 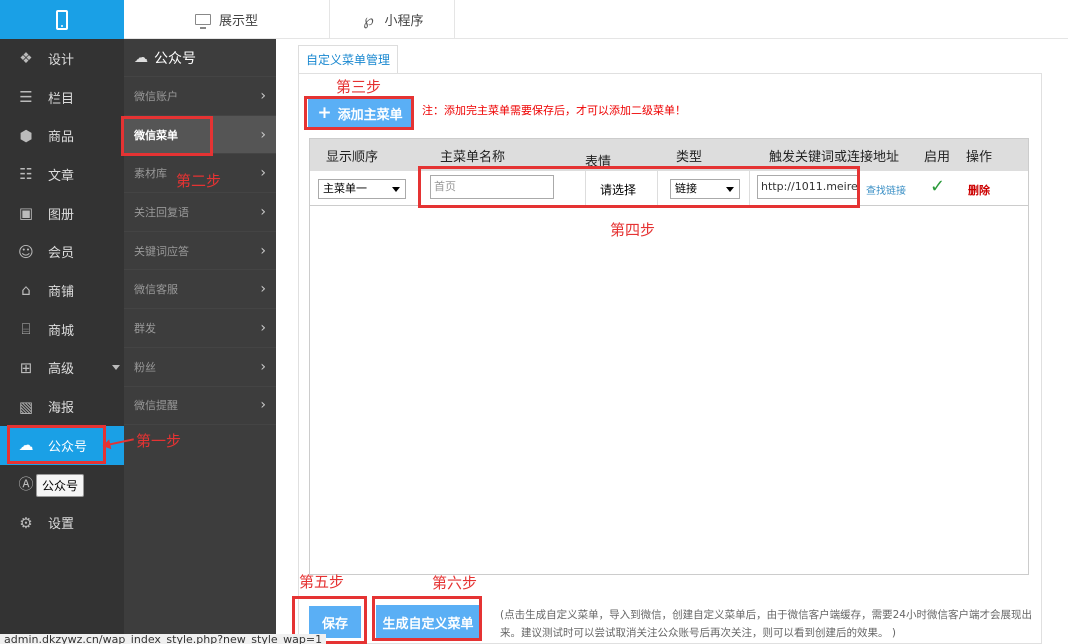 I want to click on sidebar-item-goods: ⬢ 商品, so click(x=62, y=135).